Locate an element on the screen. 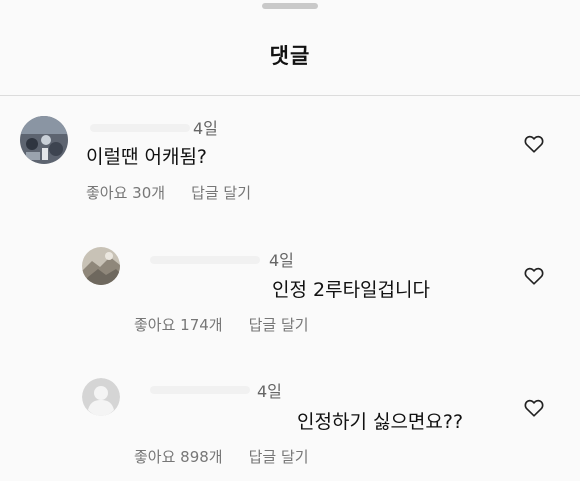 This screenshot has height=481, width=580. header-divider is located at coordinates (290, 95).